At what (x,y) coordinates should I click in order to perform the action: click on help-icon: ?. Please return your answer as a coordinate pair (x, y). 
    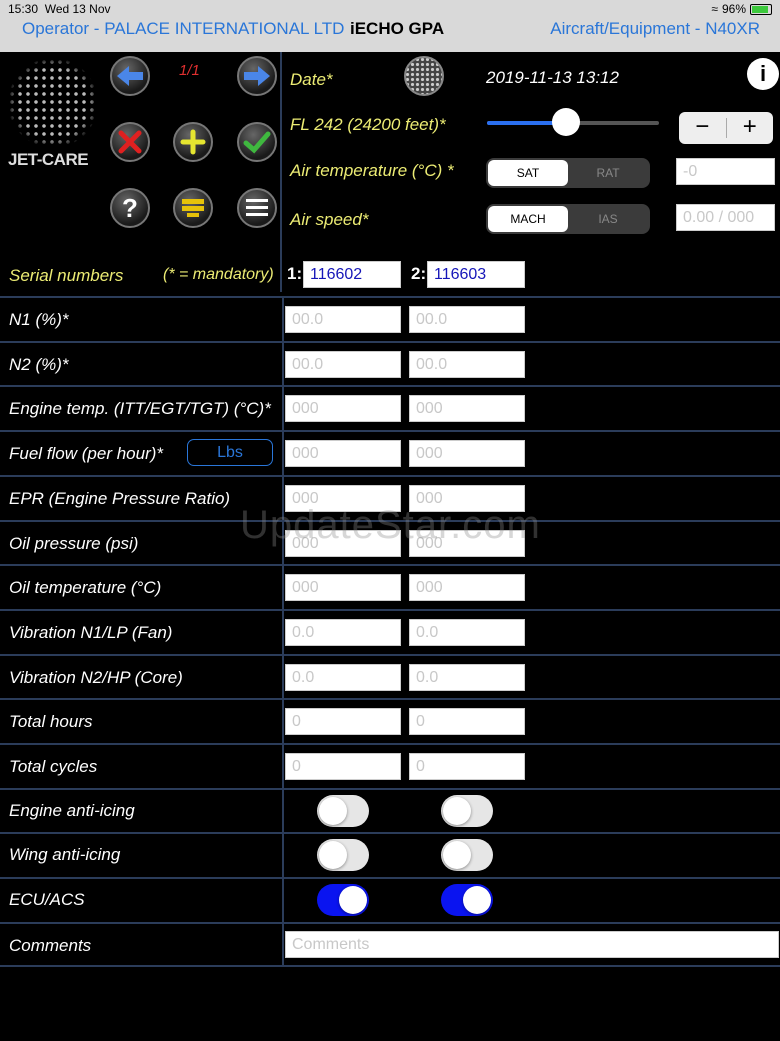
    Looking at the image, I should click on (130, 207).